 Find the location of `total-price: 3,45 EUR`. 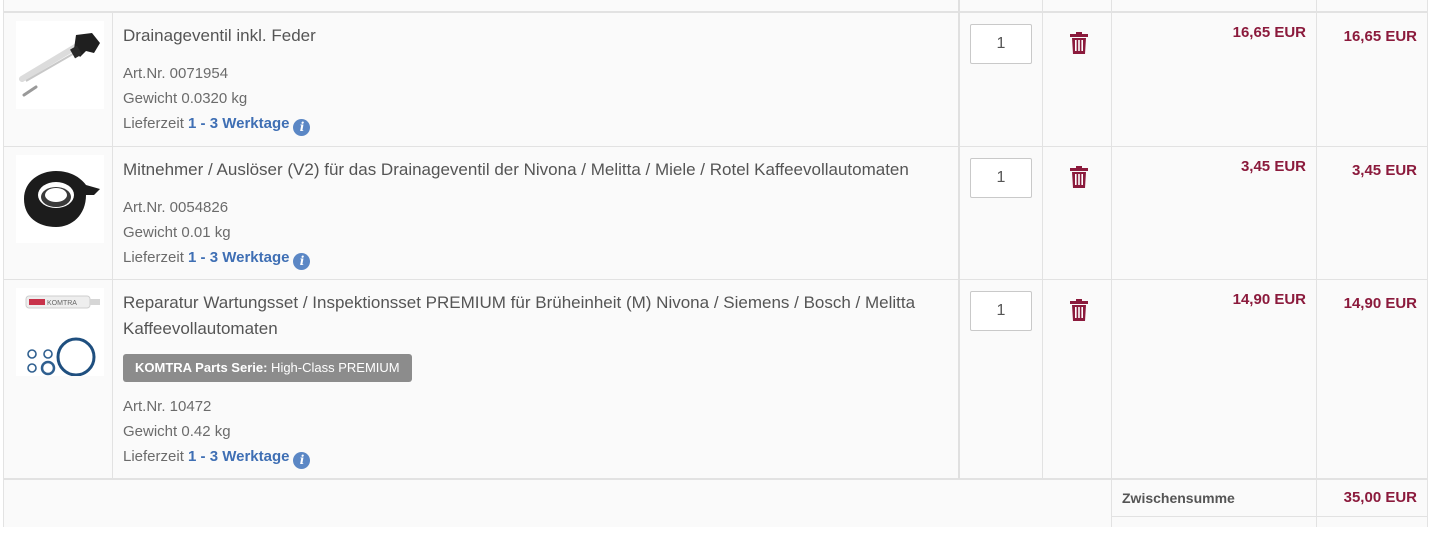

total-price: 3,45 EUR is located at coordinates (1384, 170).